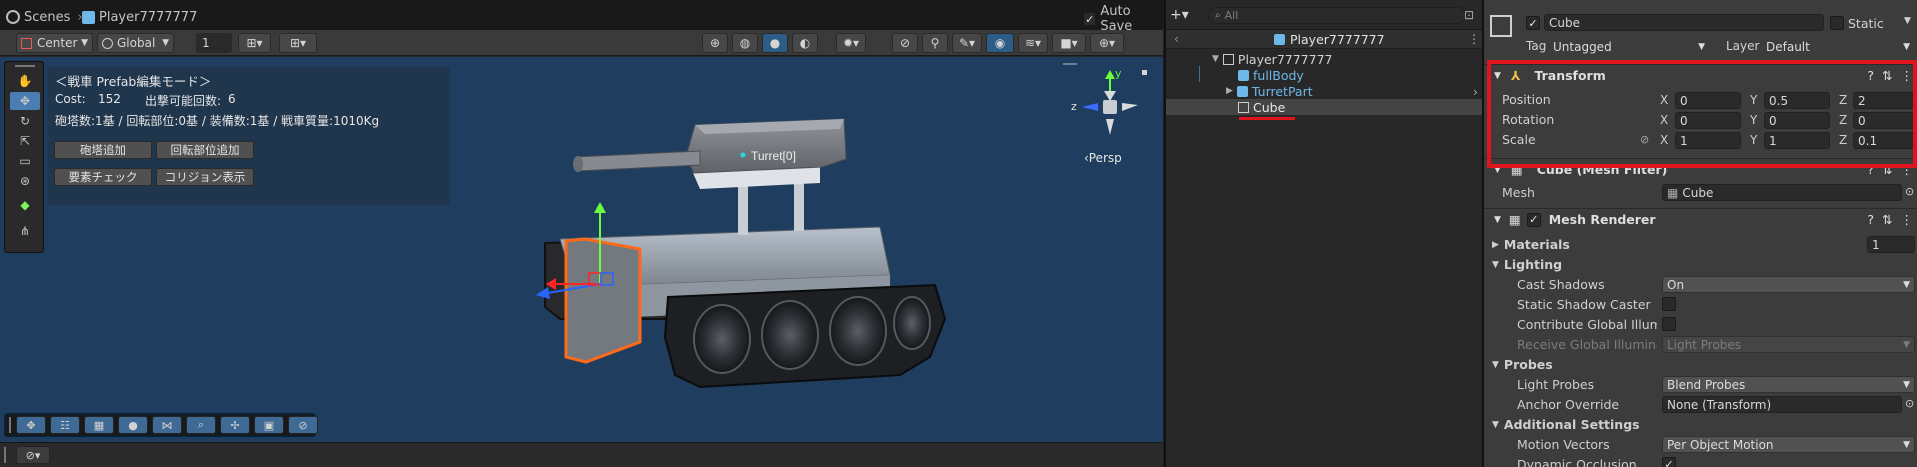 The image size is (1917, 467). Describe the element at coordinates (905, 43) in the screenshot. I see `toggle-2d-button: ⊘` at that location.